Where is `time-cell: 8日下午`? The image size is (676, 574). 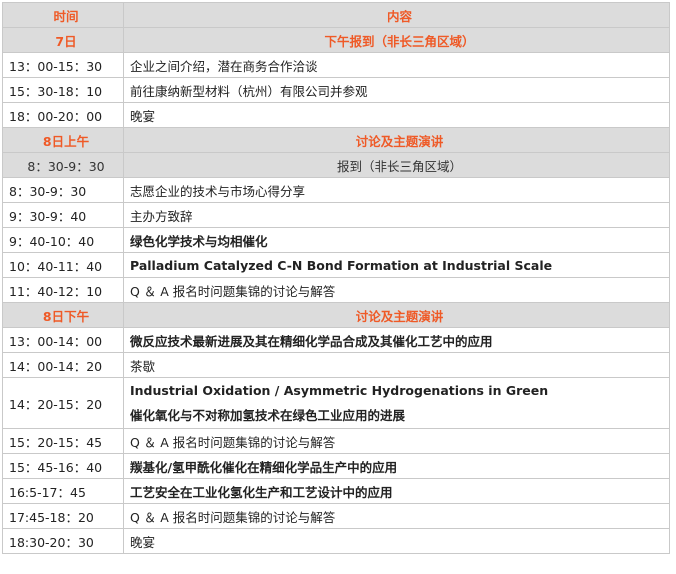
time-cell: 8日下午 is located at coordinates (63, 315).